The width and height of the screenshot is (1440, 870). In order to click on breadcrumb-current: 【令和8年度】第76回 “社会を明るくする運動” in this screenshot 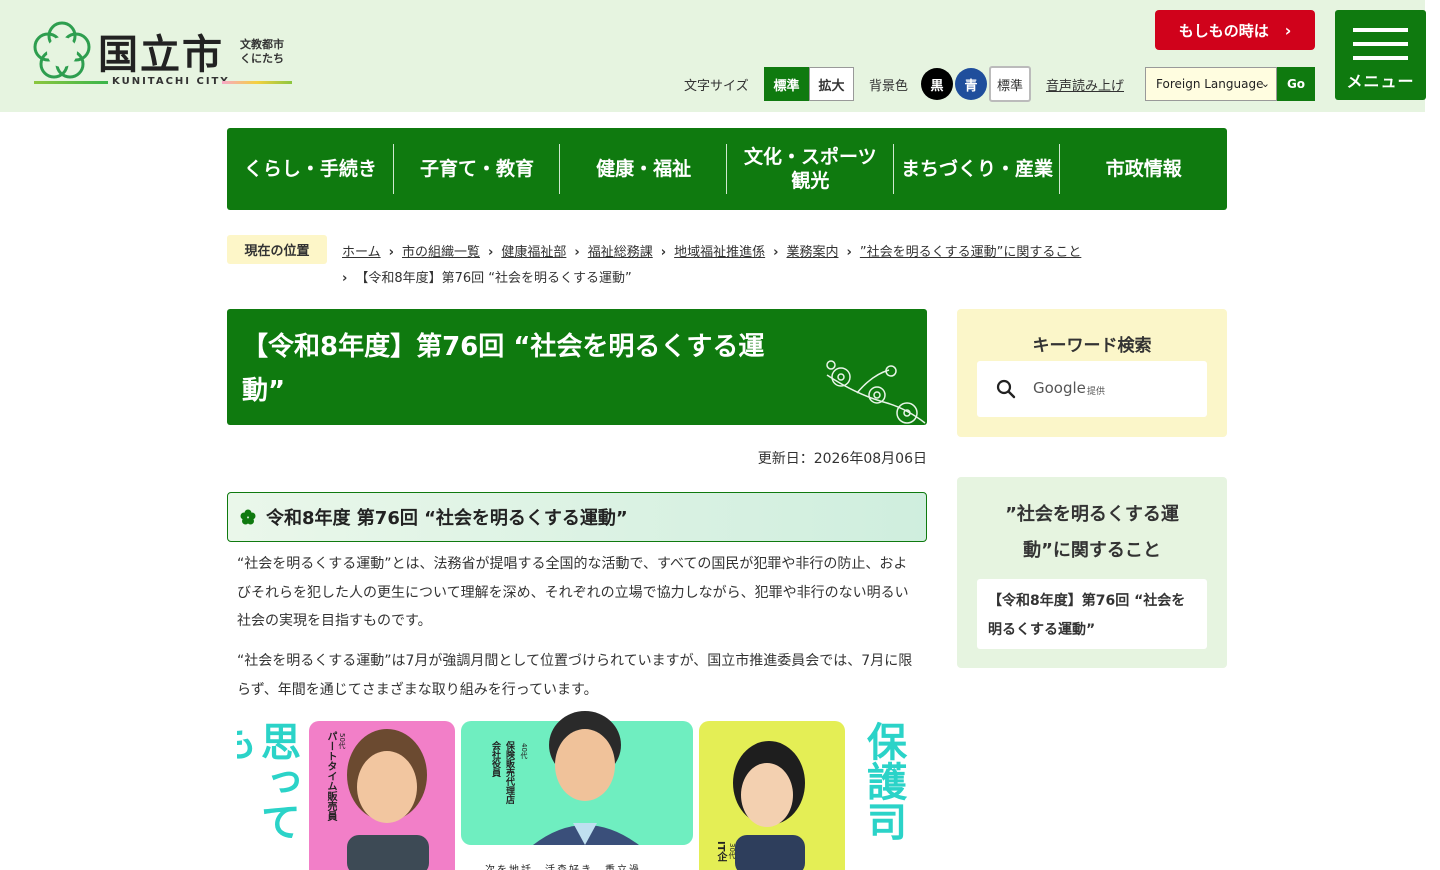, I will do `click(493, 278)`.